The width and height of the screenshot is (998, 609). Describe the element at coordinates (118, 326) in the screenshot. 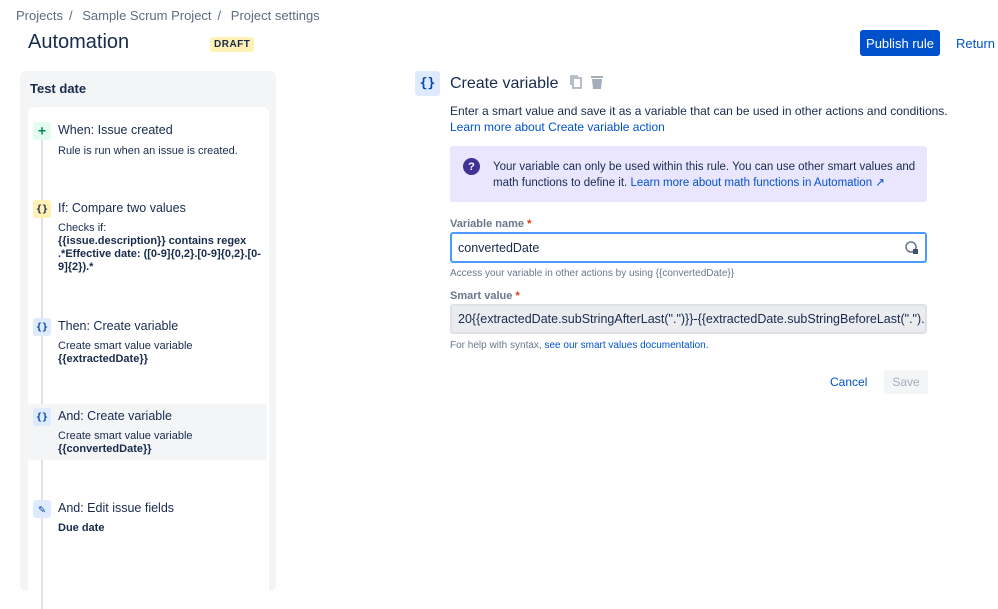

I see `step-title: Then: Create variable` at that location.